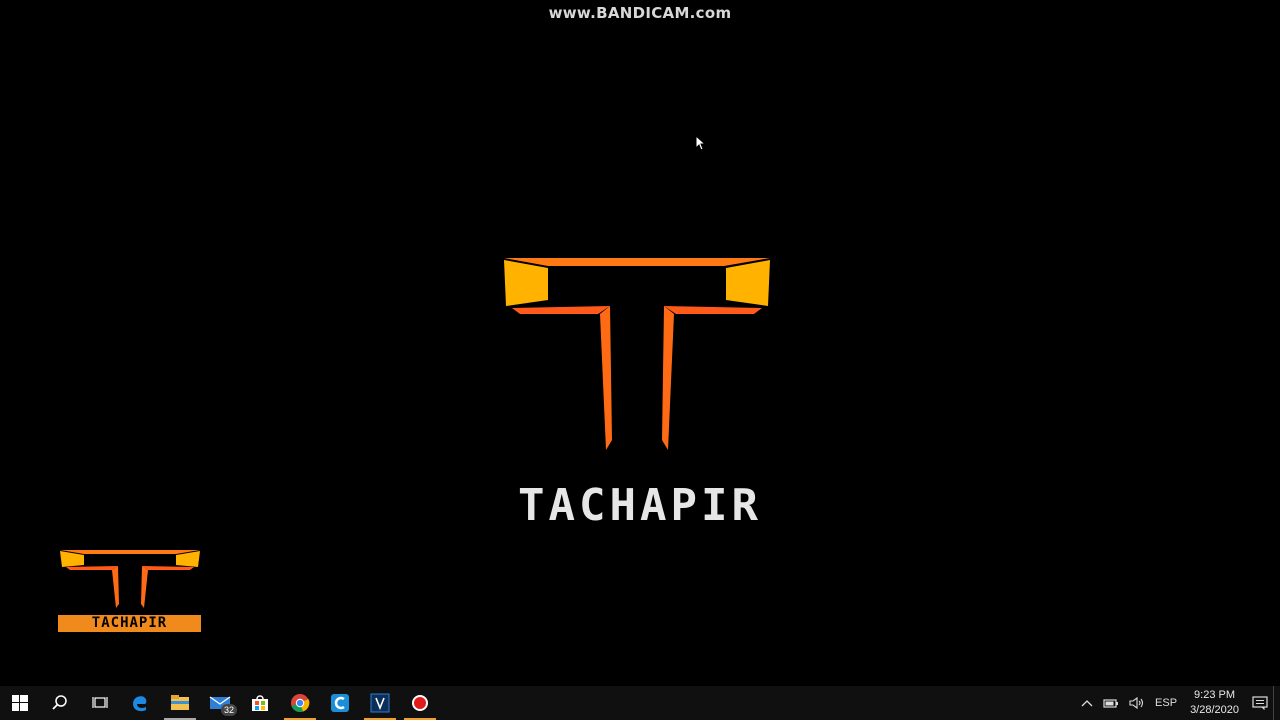 The width and height of the screenshot is (1280, 720). I want to click on battery-icon, so click(1111, 703).